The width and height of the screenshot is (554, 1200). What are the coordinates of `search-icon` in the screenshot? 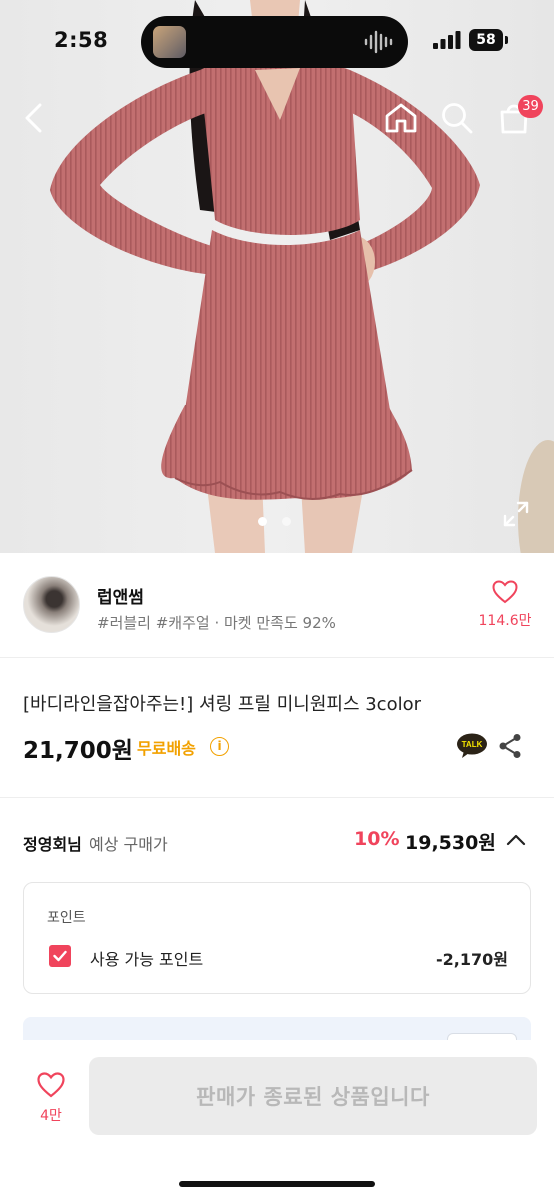 It's located at (457, 118).